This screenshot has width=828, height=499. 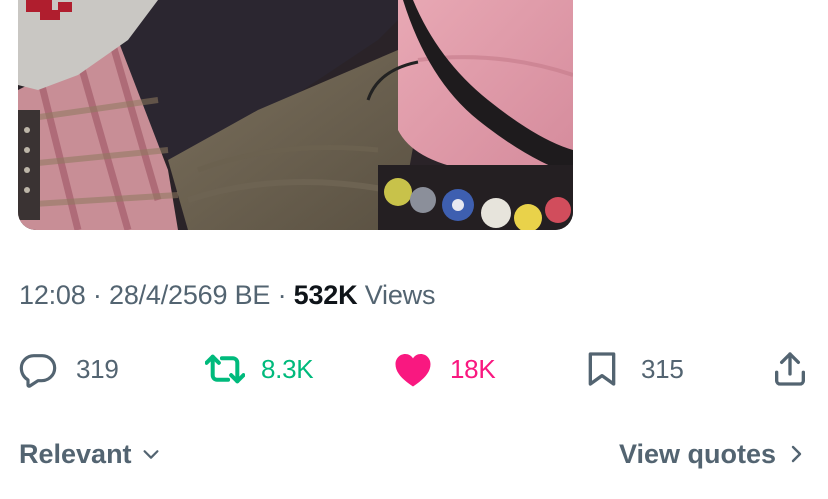 I want to click on share-upload-icon, so click(x=790, y=369).